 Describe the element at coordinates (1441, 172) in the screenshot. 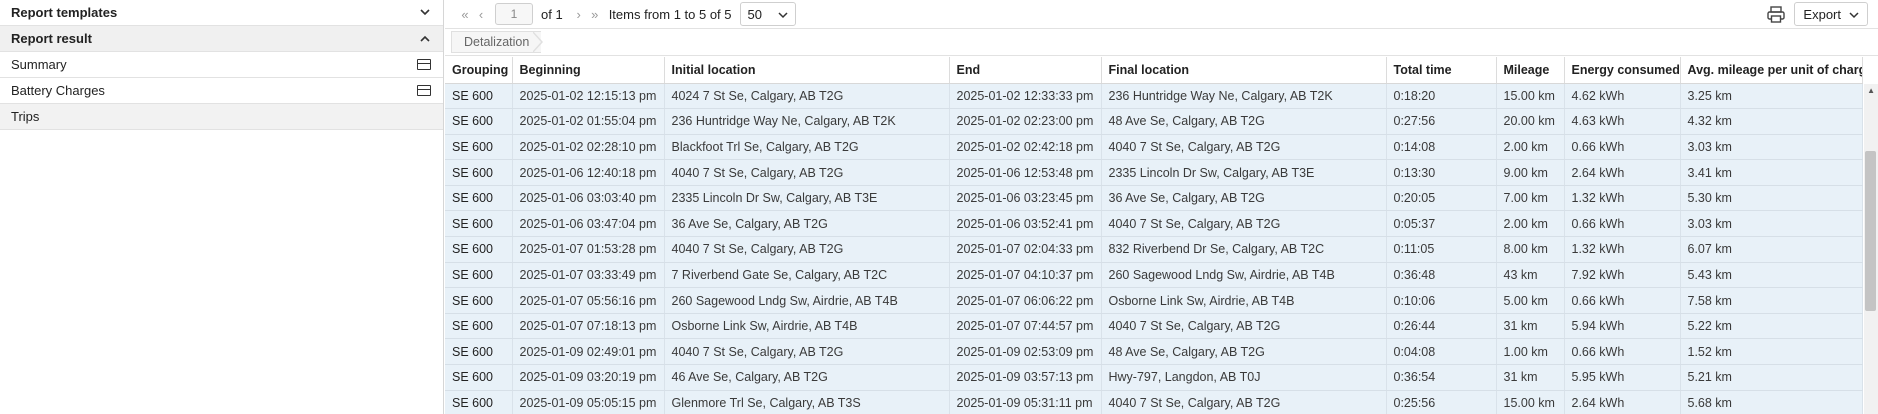

I see `table-cell: 0:13:30` at that location.